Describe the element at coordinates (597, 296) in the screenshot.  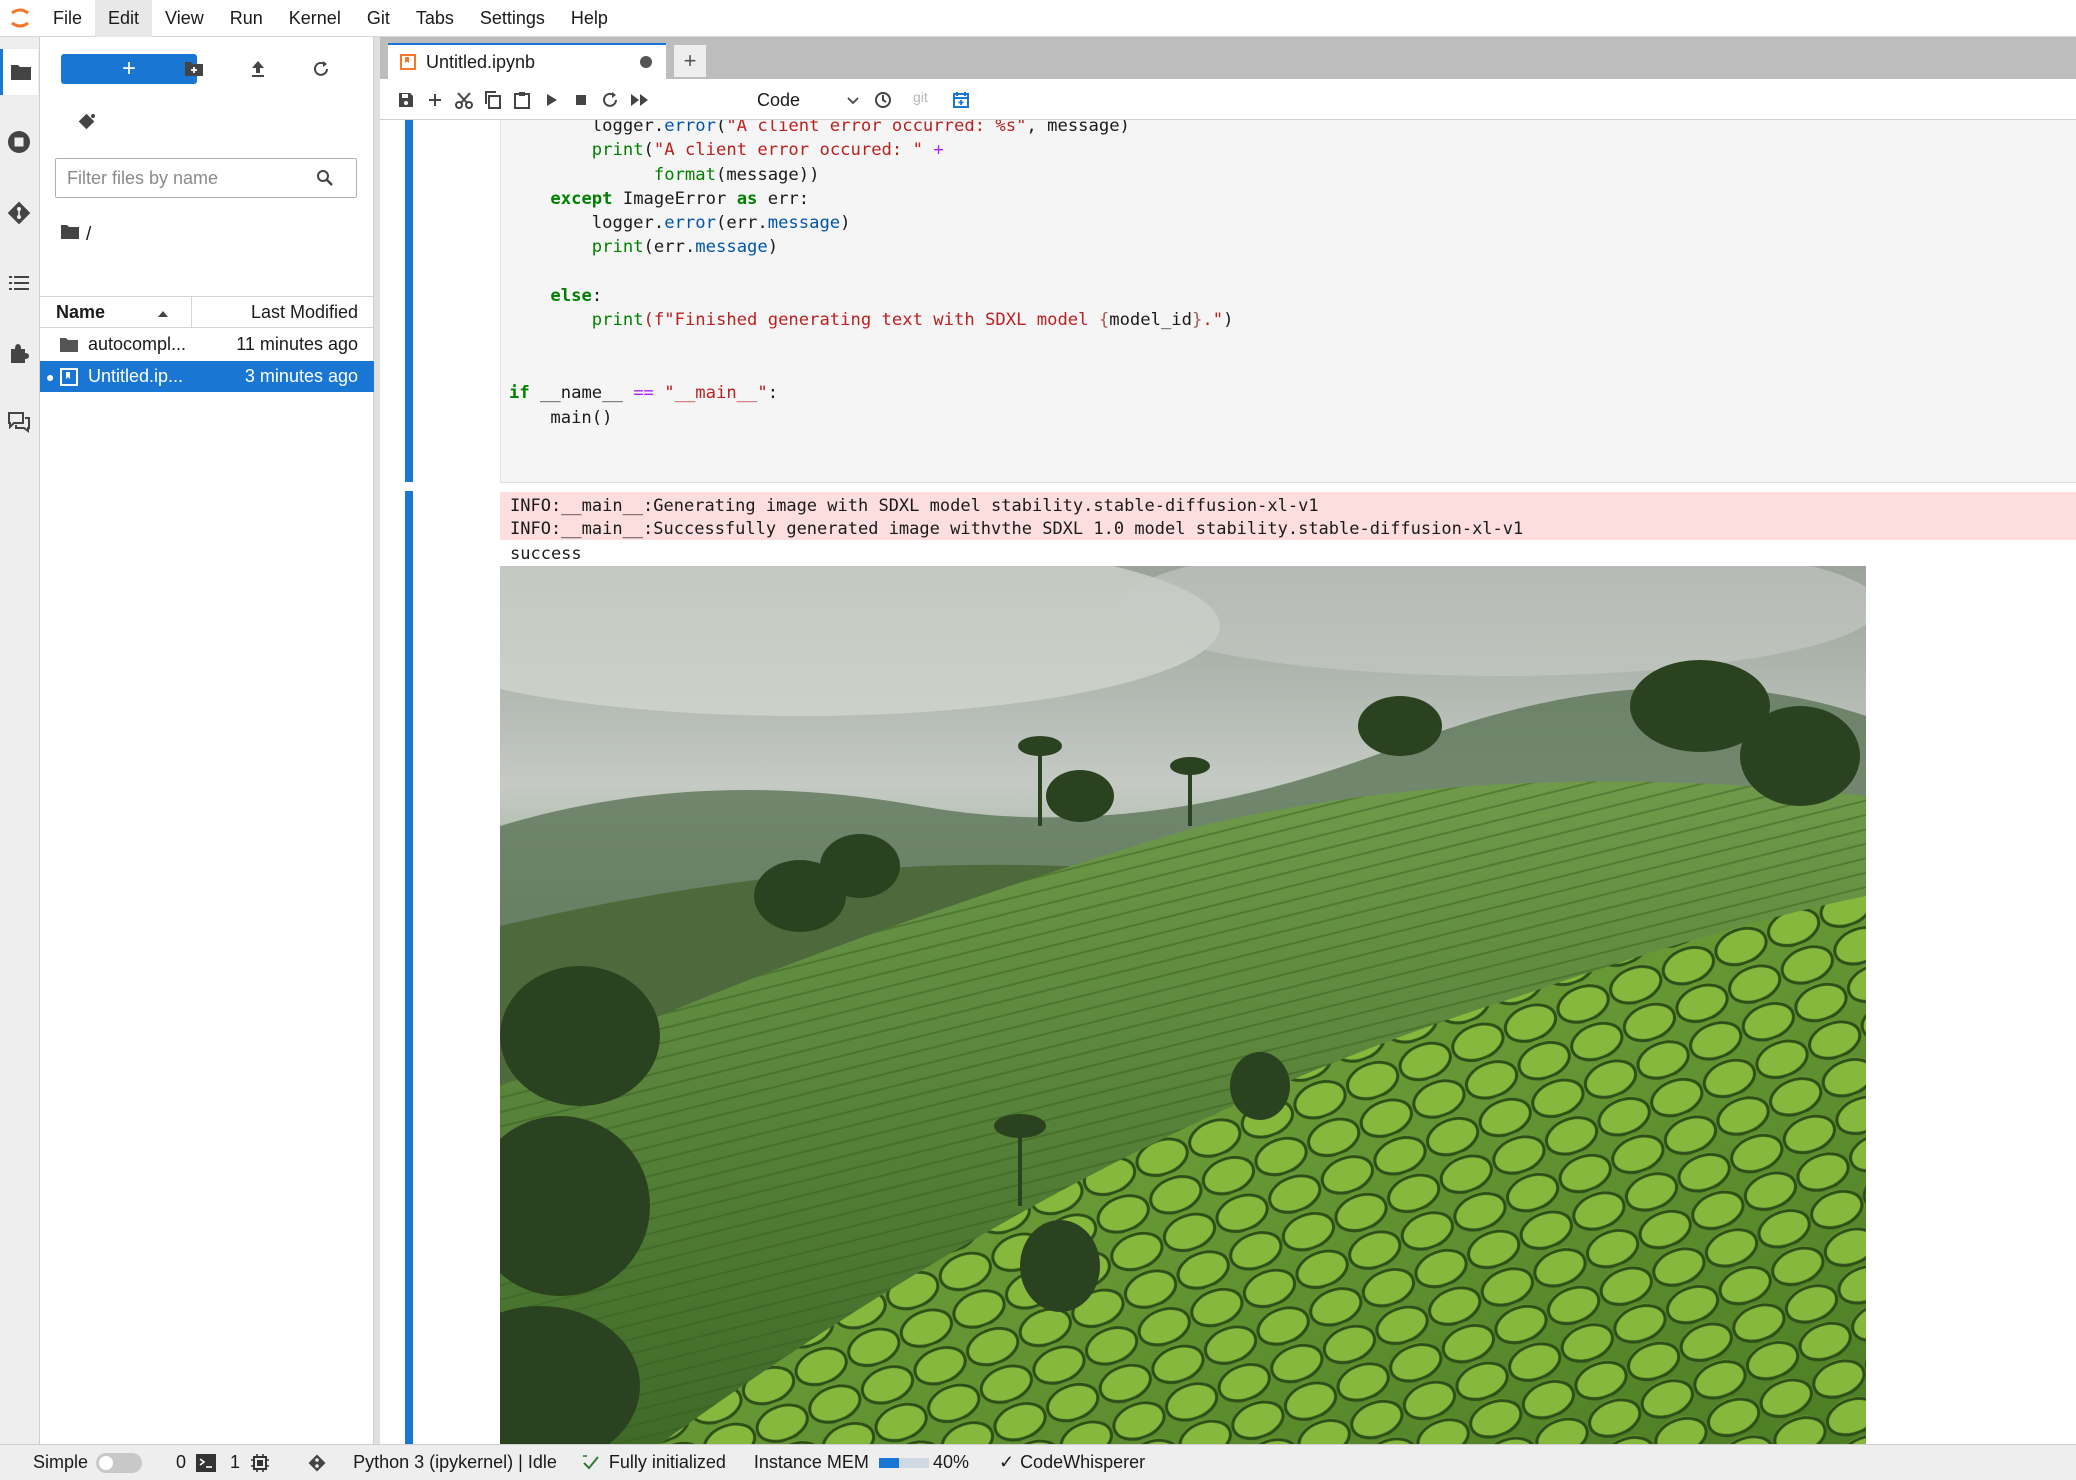
I see `code-token: :` at that location.